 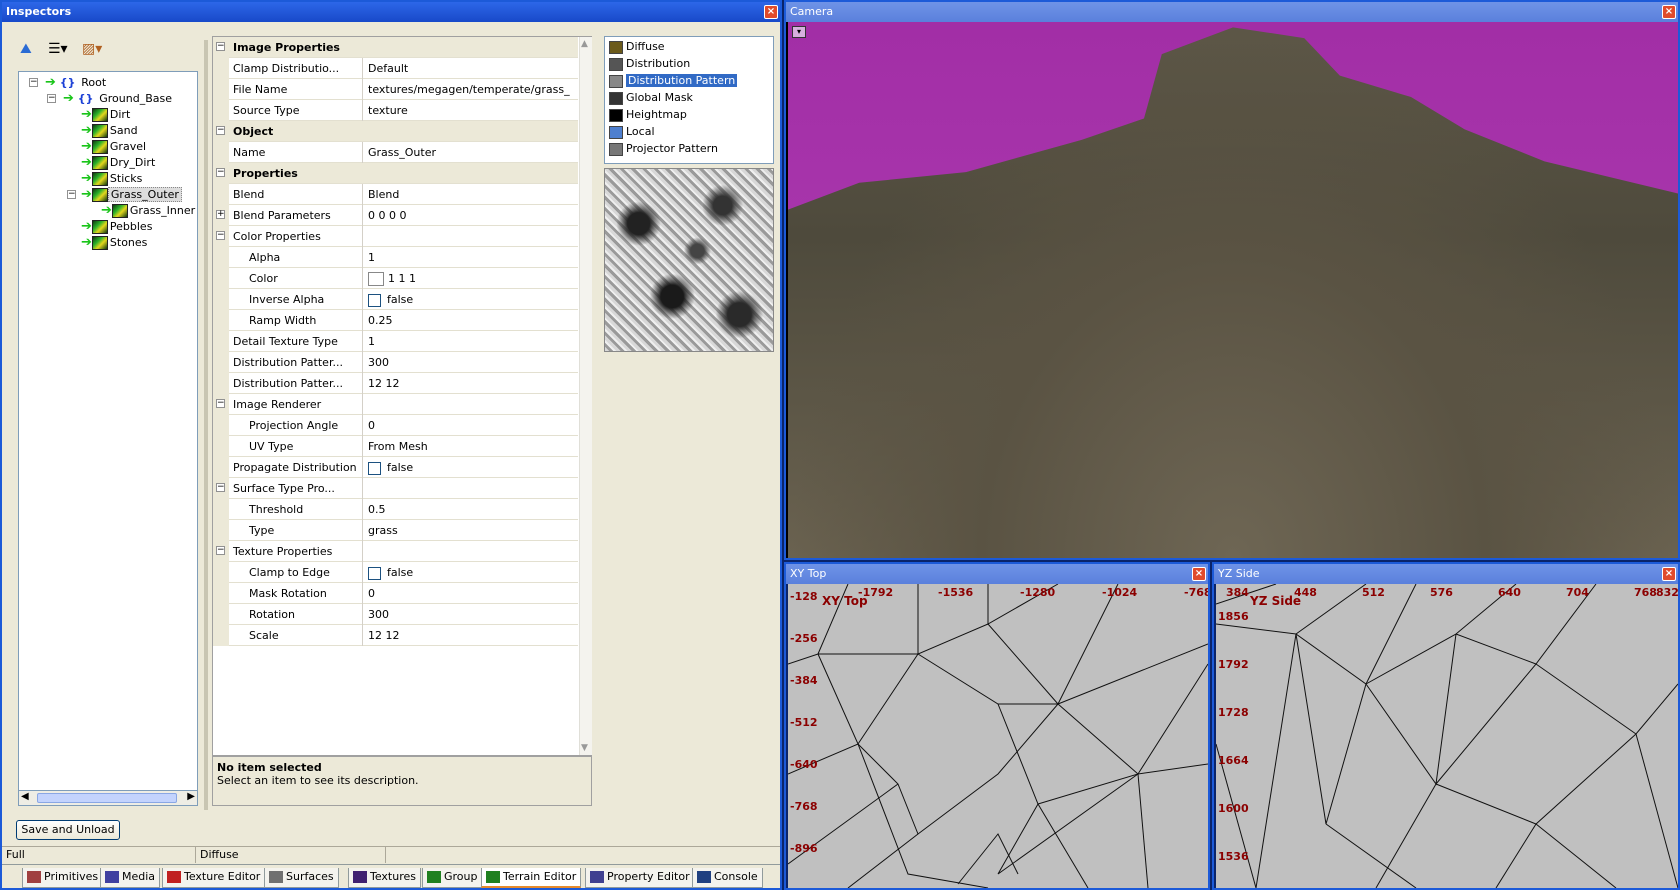 I want to click on property-row: − Texture Properties, so click(x=395, y=551).